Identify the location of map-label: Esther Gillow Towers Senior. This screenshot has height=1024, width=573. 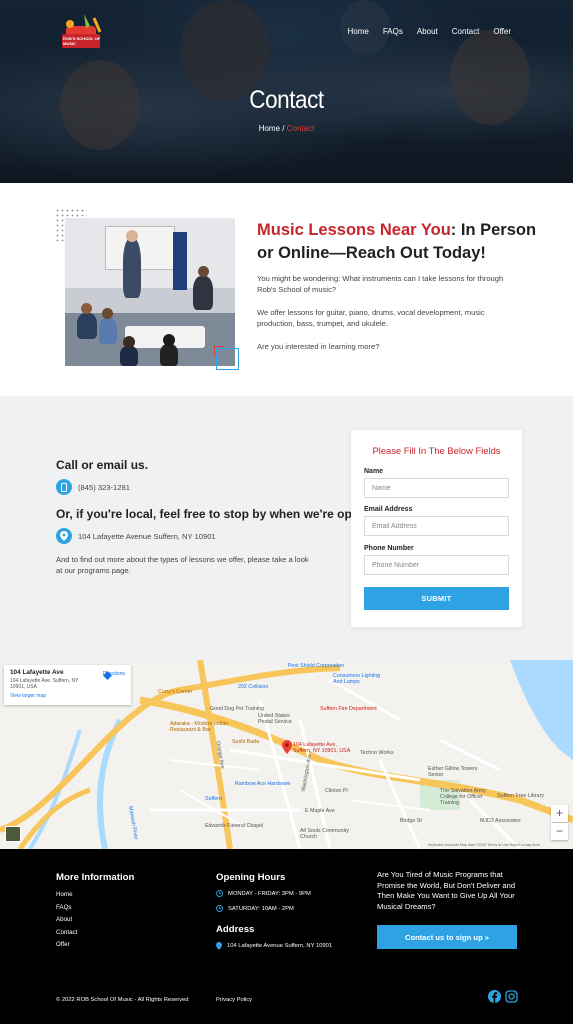
(453, 772).